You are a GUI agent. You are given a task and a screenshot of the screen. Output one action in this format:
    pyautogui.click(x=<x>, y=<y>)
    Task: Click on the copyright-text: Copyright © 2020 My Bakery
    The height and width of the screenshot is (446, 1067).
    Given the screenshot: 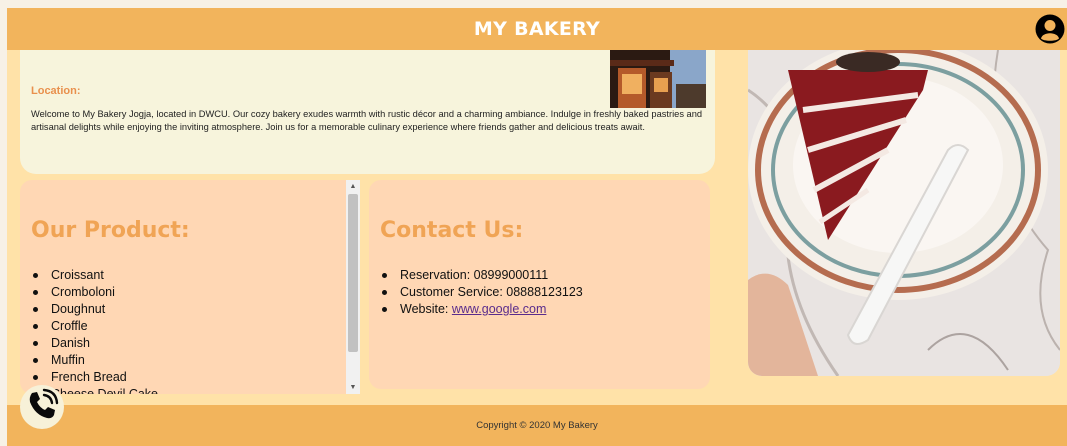 What is the action you would take?
    pyautogui.click(x=537, y=425)
    